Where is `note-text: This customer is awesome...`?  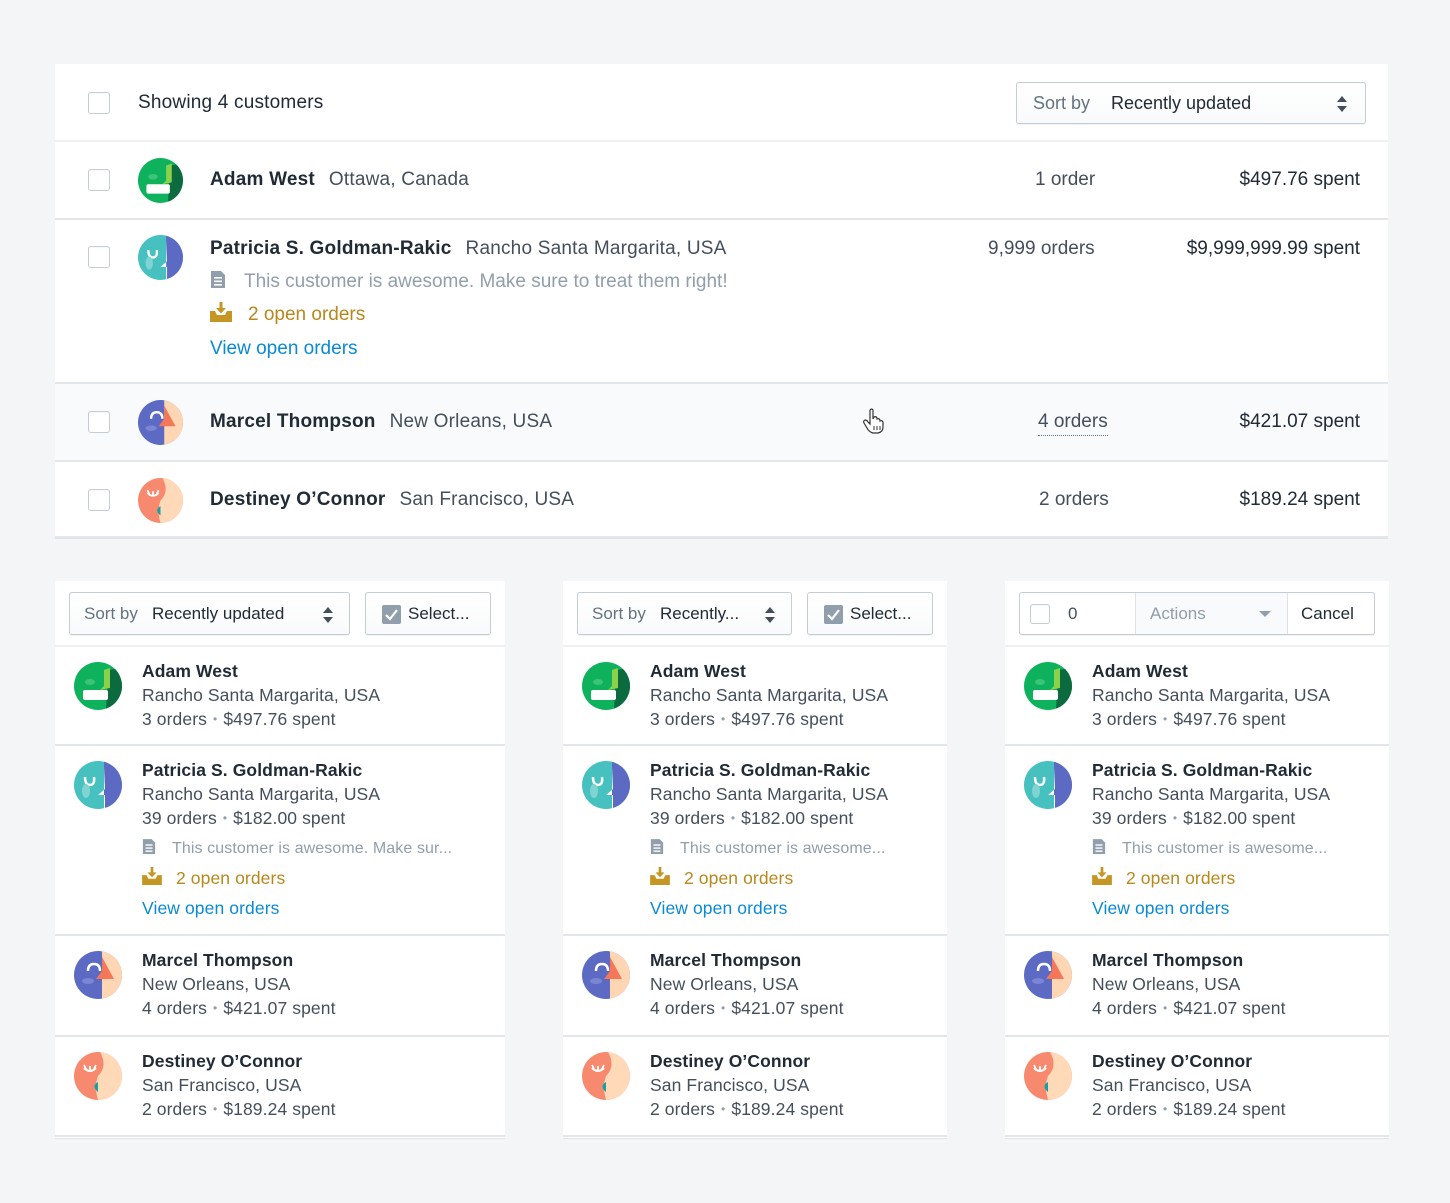
note-text: This customer is awesome... is located at coordinates (783, 848).